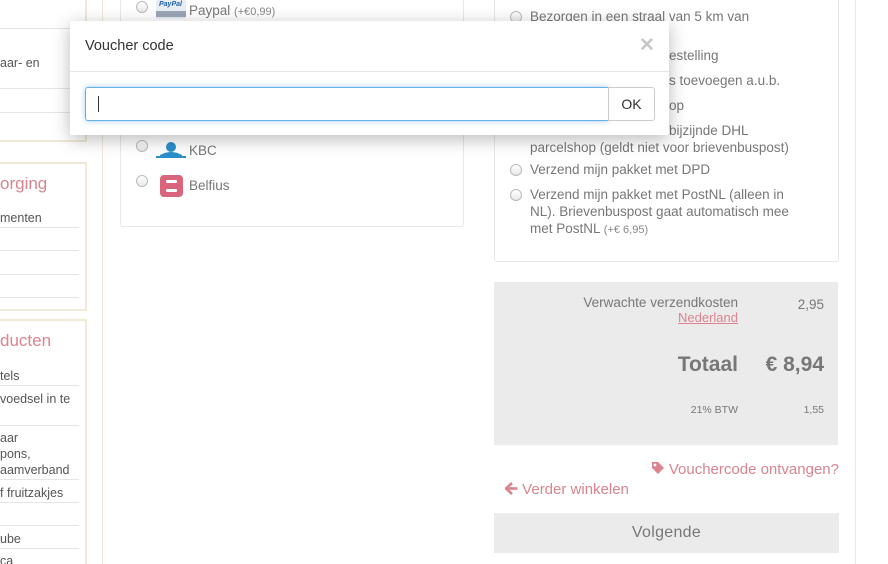 This screenshot has width=888, height=564. Describe the element at coordinates (369, 78) in the screenshot. I see `voucher-modal: Voucher code ✕ OK` at that location.